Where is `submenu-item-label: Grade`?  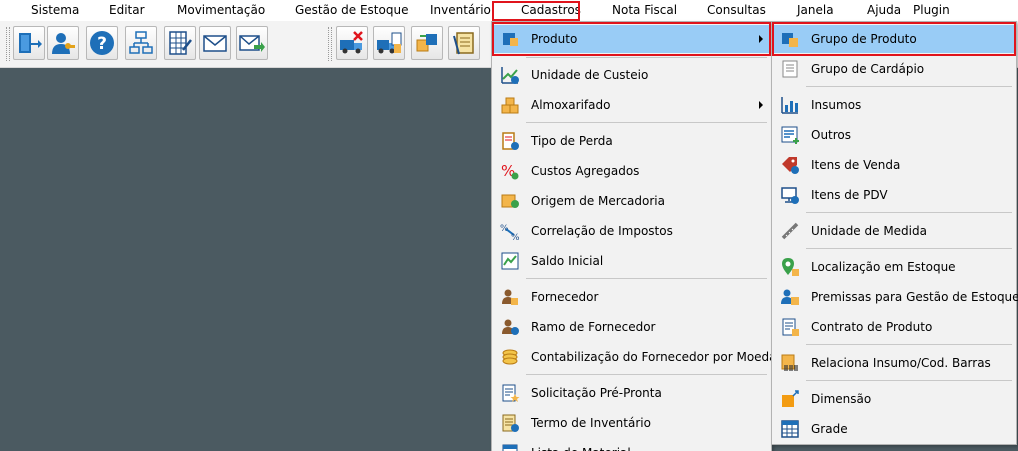 submenu-item-label: Grade is located at coordinates (829, 429).